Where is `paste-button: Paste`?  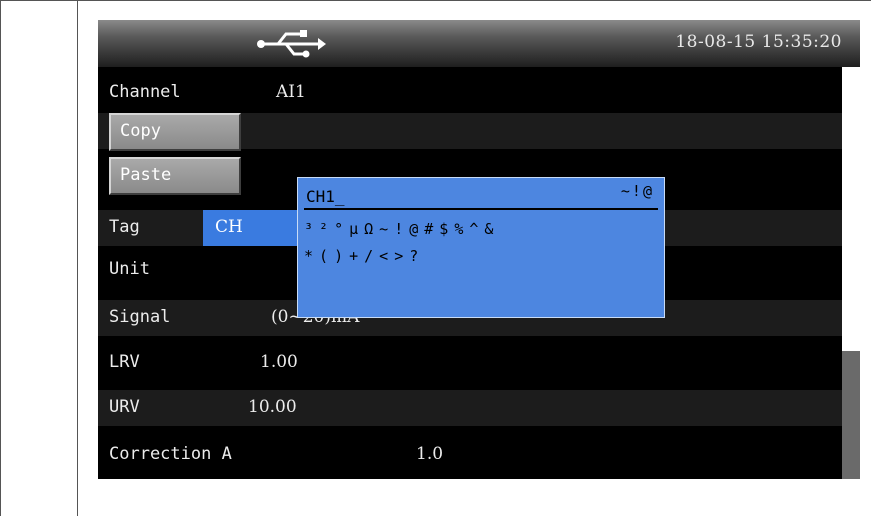
paste-button: Paste is located at coordinates (175, 176).